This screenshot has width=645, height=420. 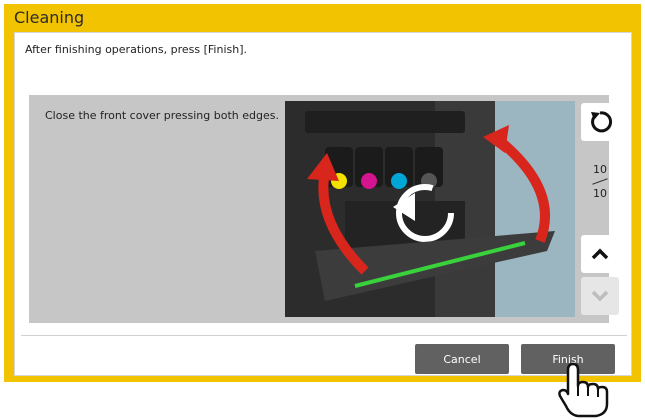 I want to click on dialog-title: Cleaning, so click(x=49, y=17).